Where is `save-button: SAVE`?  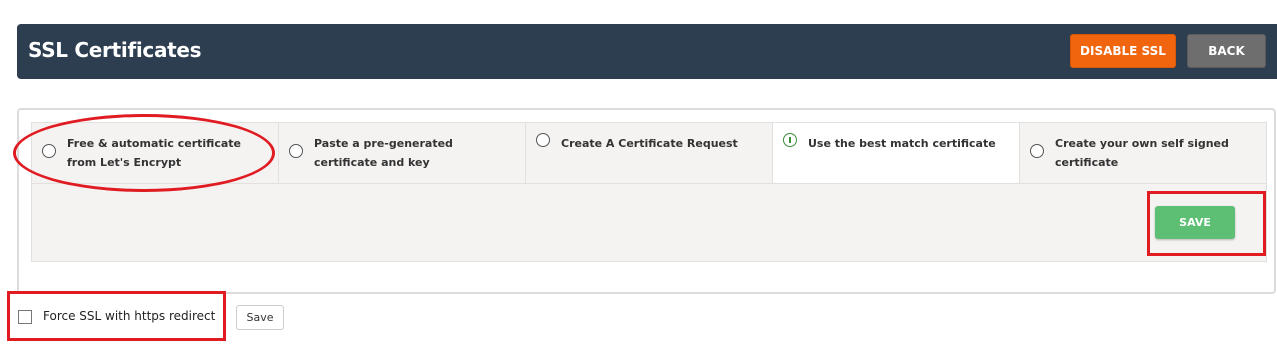
save-button: SAVE is located at coordinates (1195, 222).